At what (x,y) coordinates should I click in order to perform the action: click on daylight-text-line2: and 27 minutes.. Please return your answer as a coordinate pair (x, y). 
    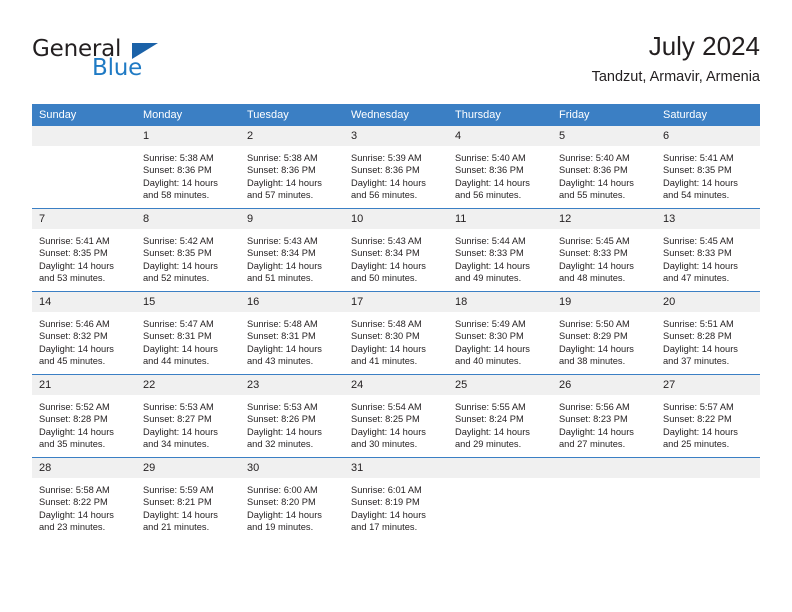
    Looking at the image, I should click on (592, 444).